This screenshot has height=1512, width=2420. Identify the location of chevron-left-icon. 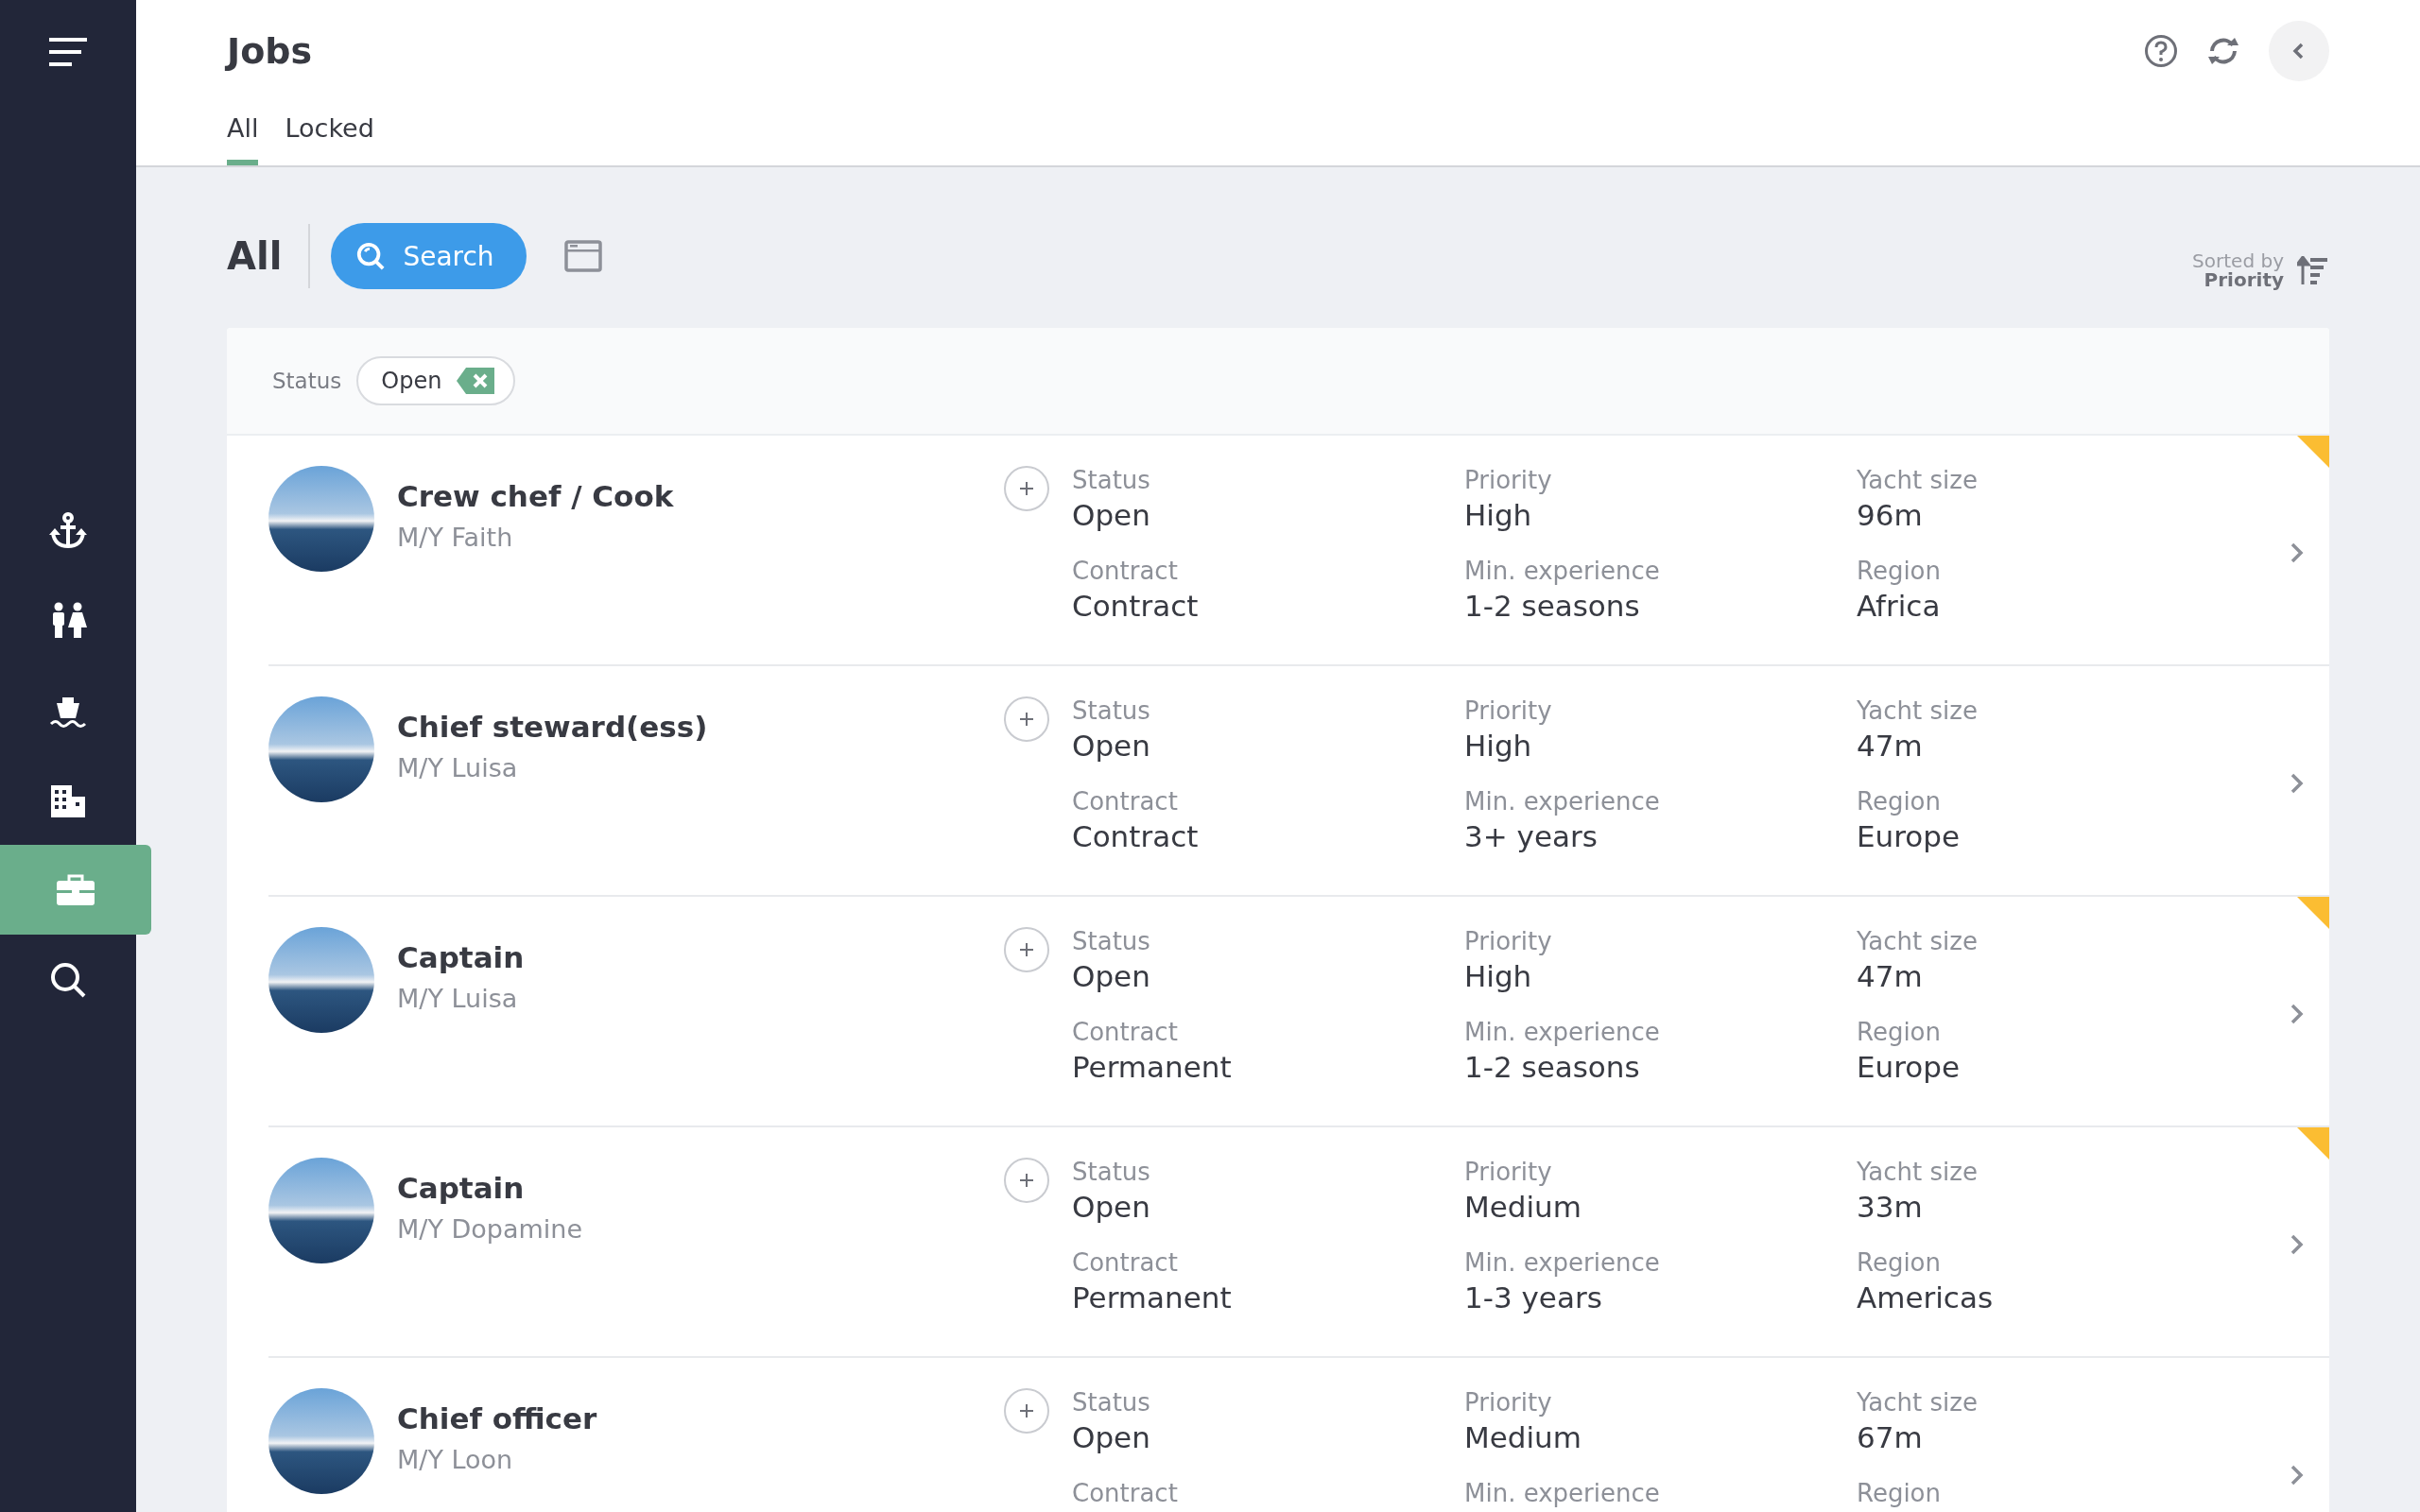
(2298, 51).